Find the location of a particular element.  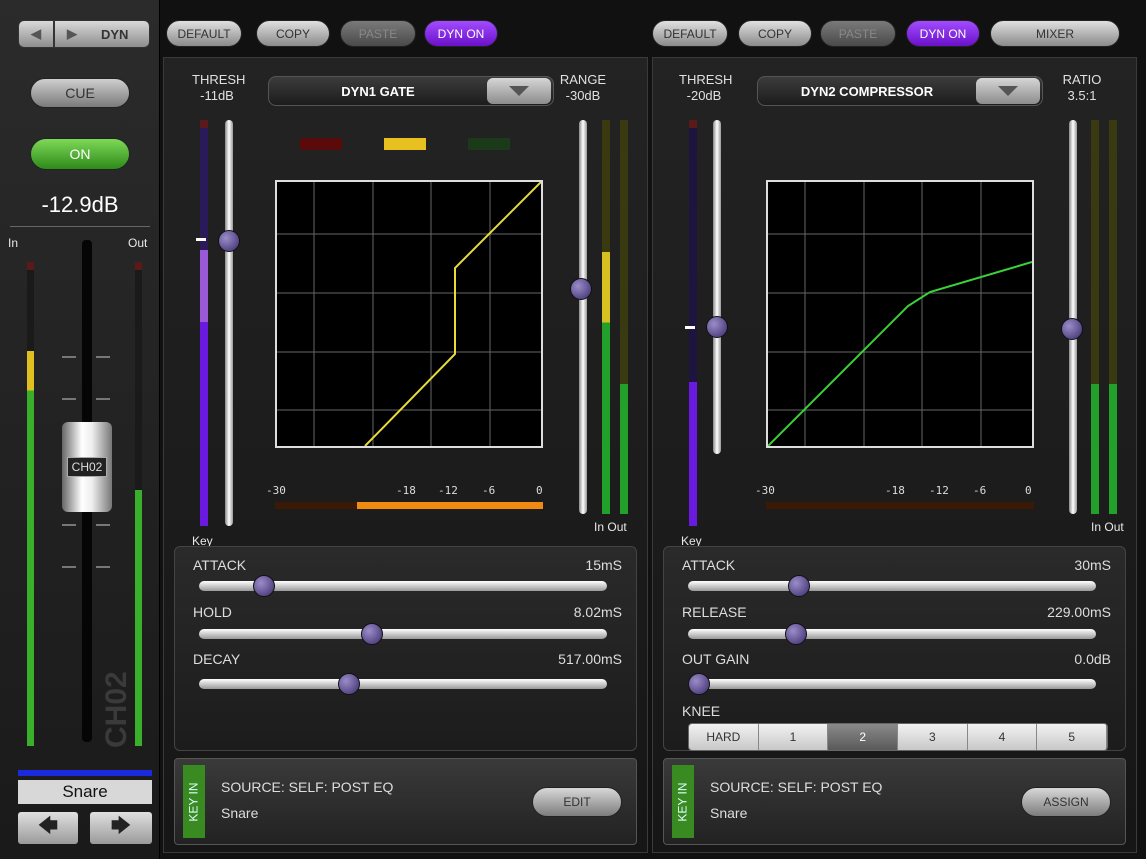

channel-watermark: CH02 is located at coordinates (116, 709).